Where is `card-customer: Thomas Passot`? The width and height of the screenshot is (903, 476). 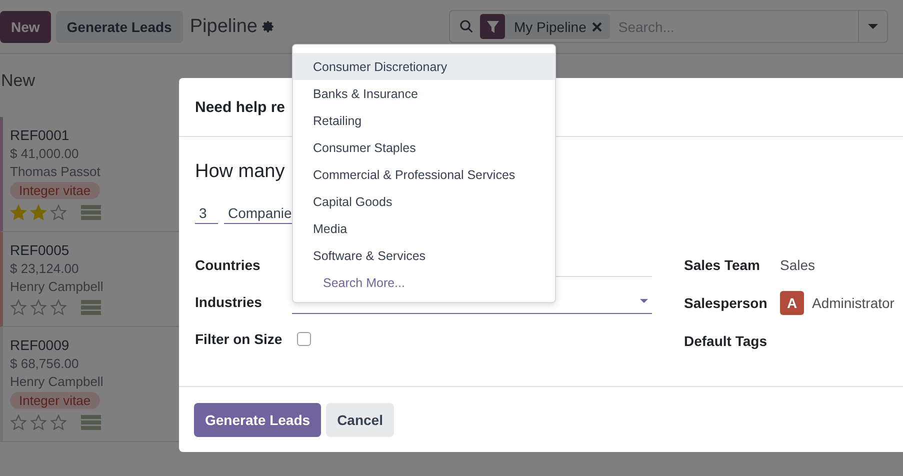 card-customer: Thomas Passot is located at coordinates (55, 171).